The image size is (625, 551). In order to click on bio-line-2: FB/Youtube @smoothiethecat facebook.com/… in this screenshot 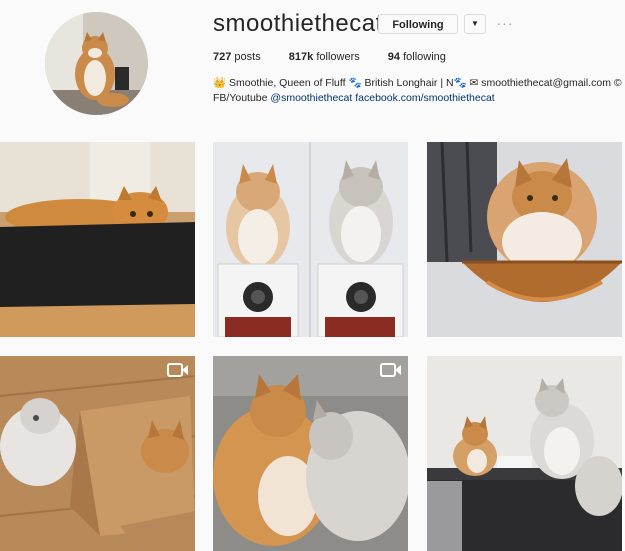, I will do `click(418, 98)`.